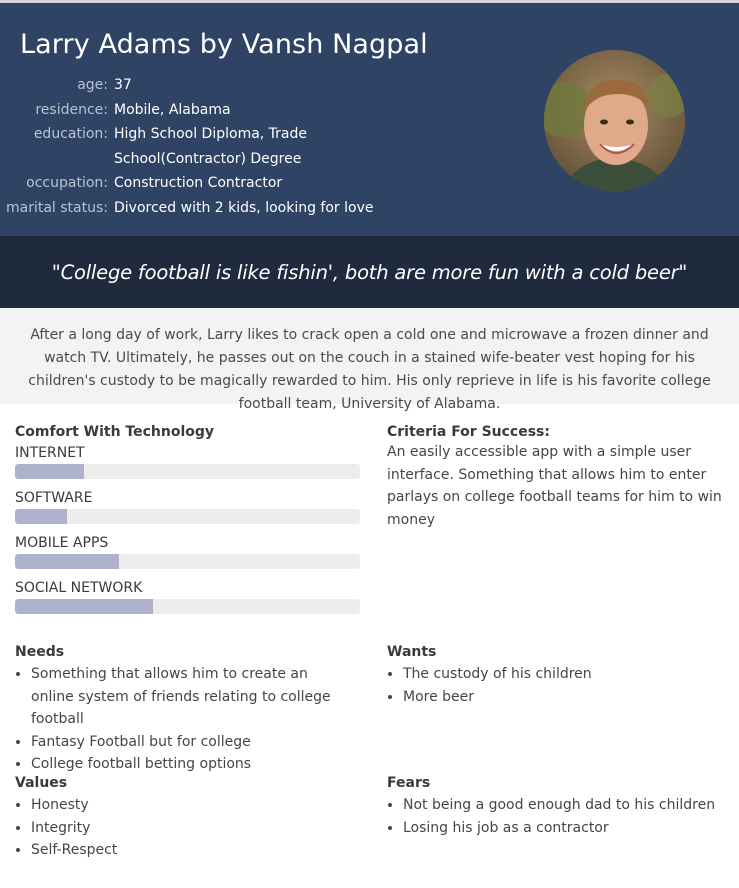  I want to click on info-value: Construction Contractor, so click(198, 183).